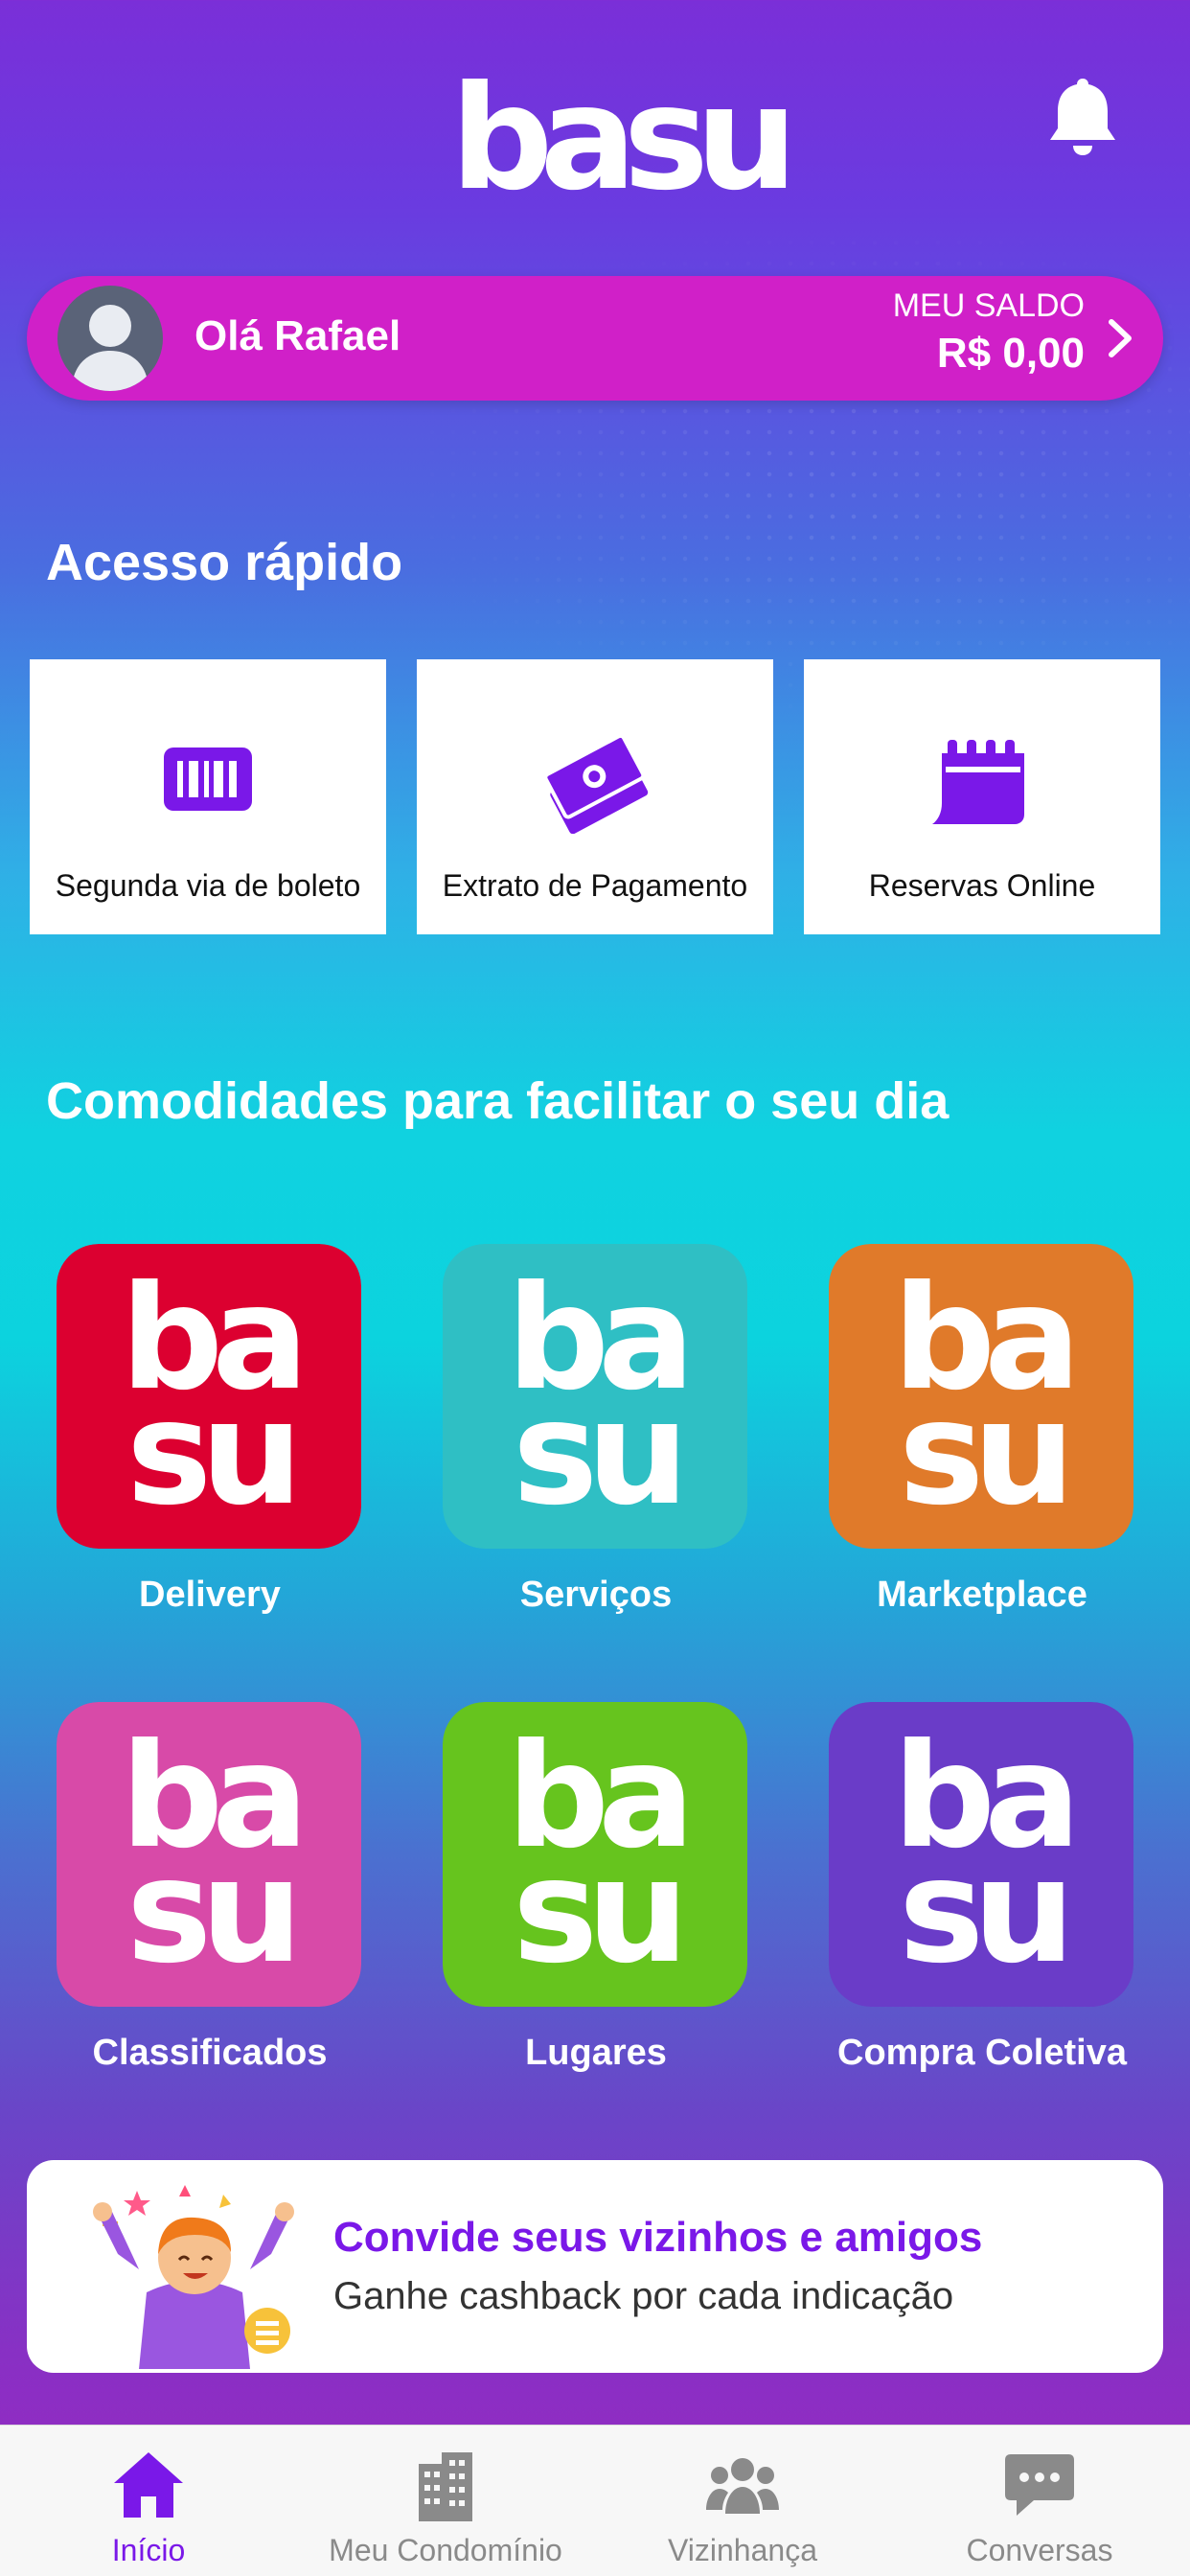 Image resolution: width=1190 pixels, height=2576 pixels. What do you see at coordinates (210, 1595) in the screenshot?
I see `amenity-label: Delivery` at bounding box center [210, 1595].